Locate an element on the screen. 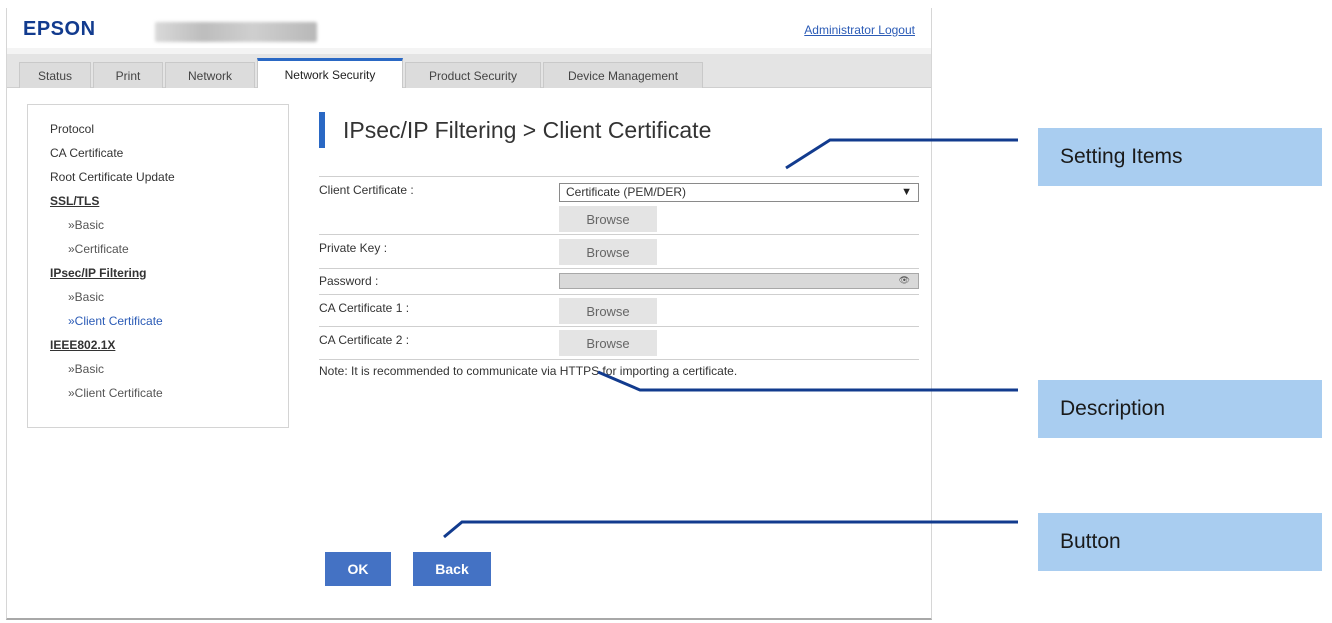 The height and width of the screenshot is (623, 1332). tab-device-management: Device Management is located at coordinates (623, 75).